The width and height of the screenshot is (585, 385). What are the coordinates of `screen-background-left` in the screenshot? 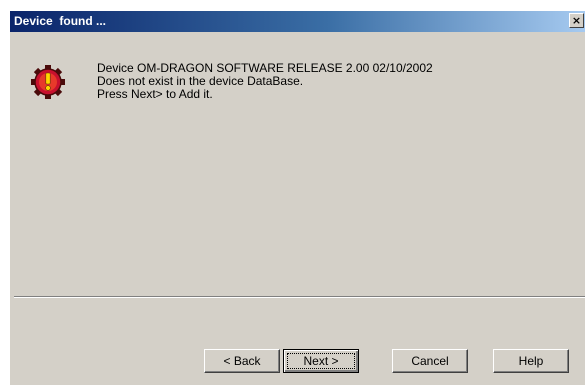 It's located at (5, 198).